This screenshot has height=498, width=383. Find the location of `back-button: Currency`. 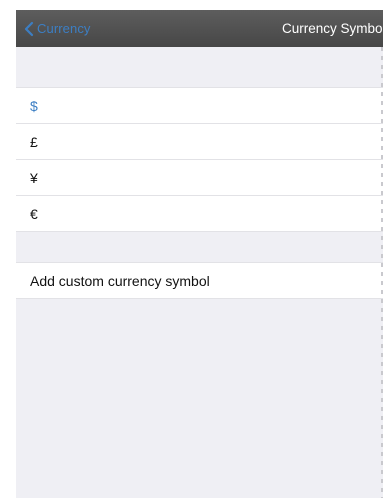

back-button: Currency is located at coordinates (57, 28).